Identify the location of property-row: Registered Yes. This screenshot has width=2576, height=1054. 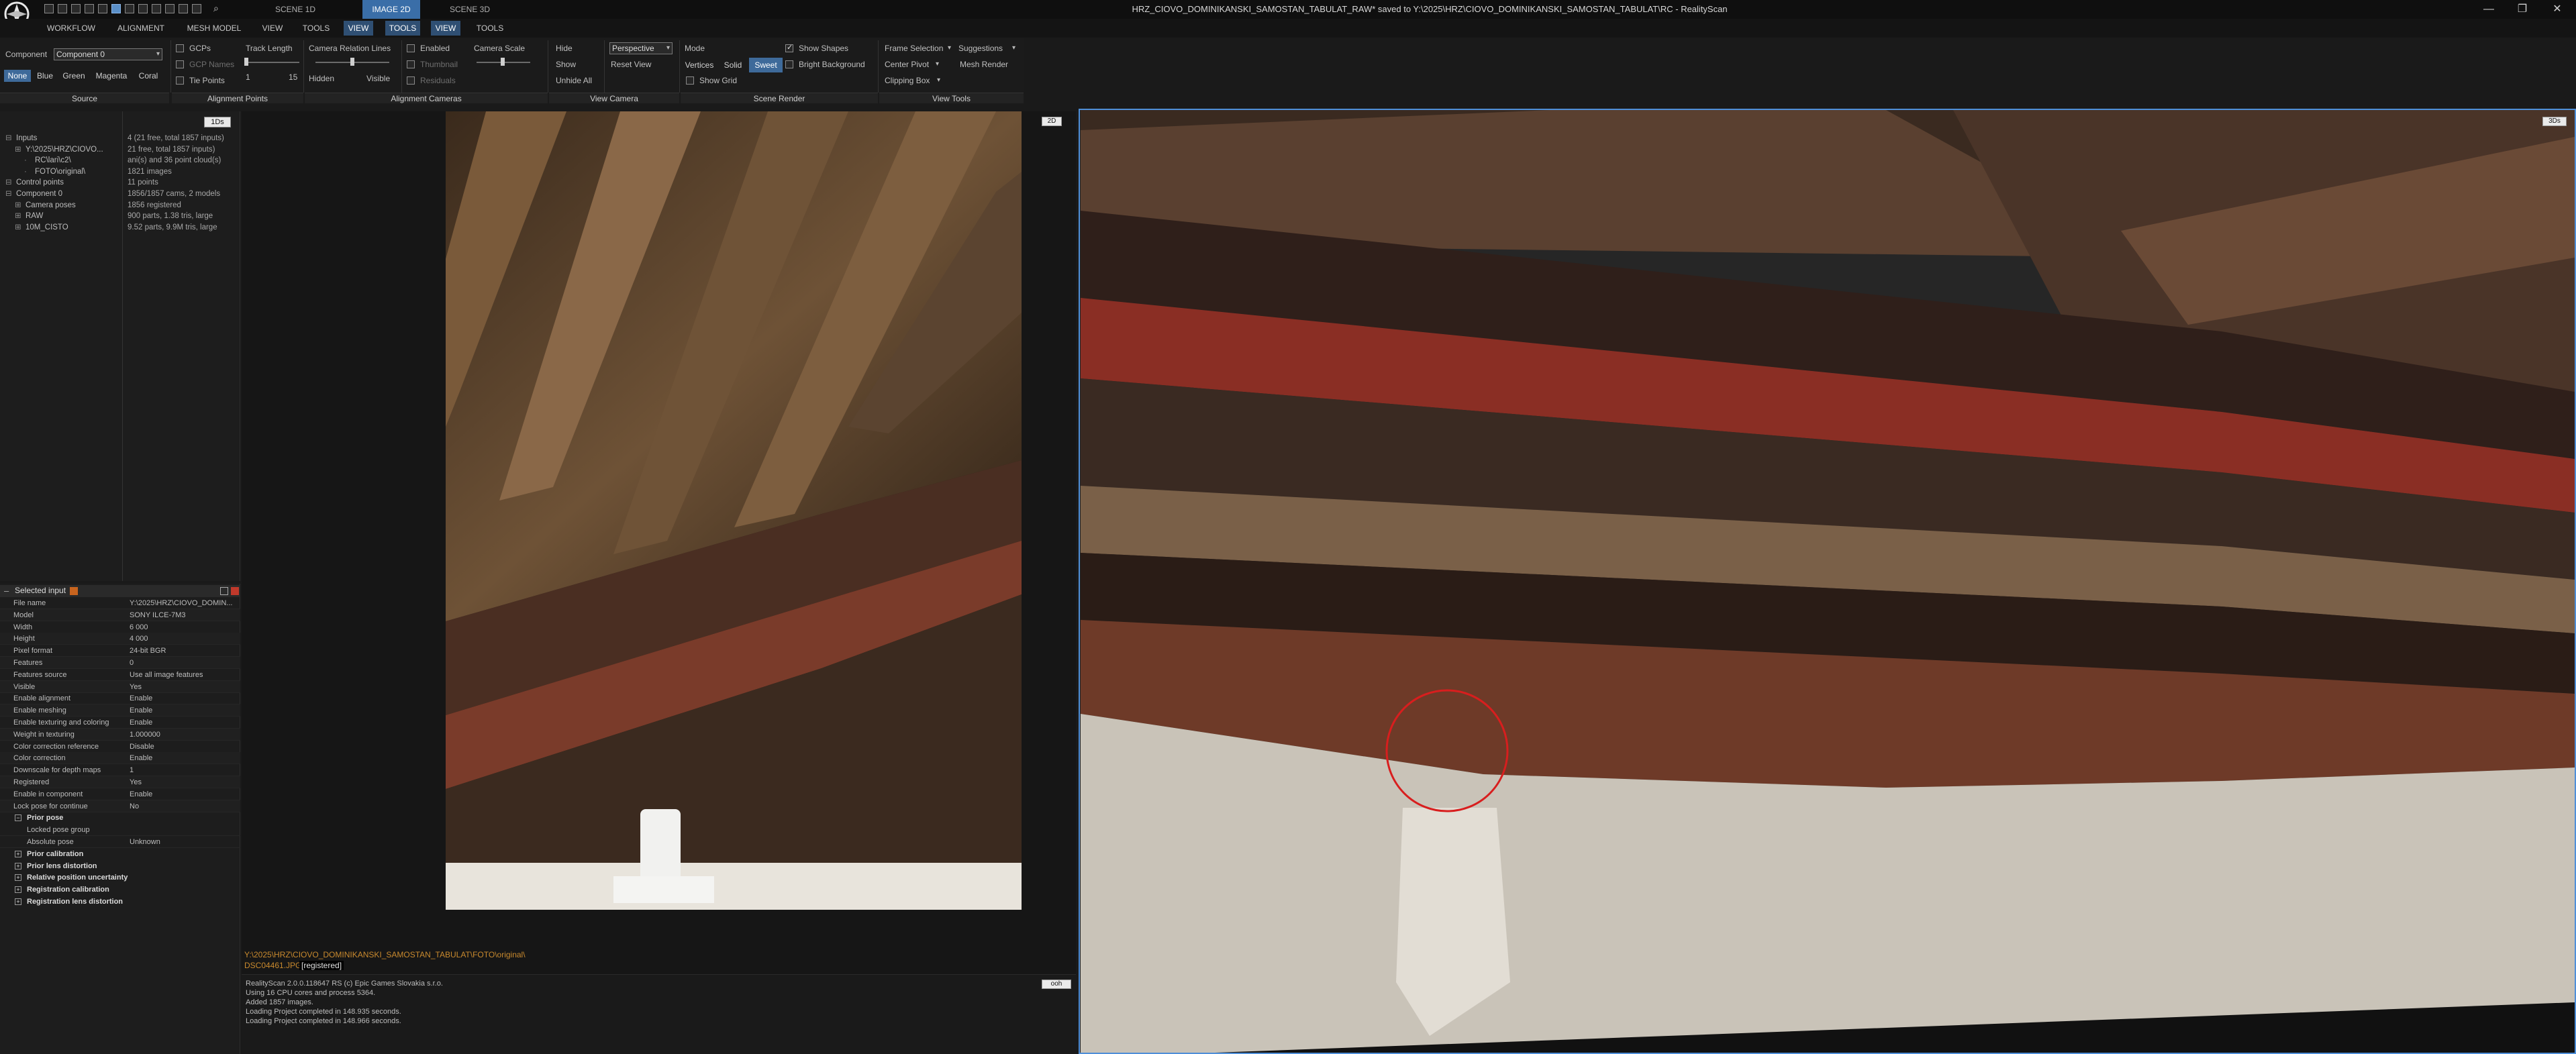
(120, 782).